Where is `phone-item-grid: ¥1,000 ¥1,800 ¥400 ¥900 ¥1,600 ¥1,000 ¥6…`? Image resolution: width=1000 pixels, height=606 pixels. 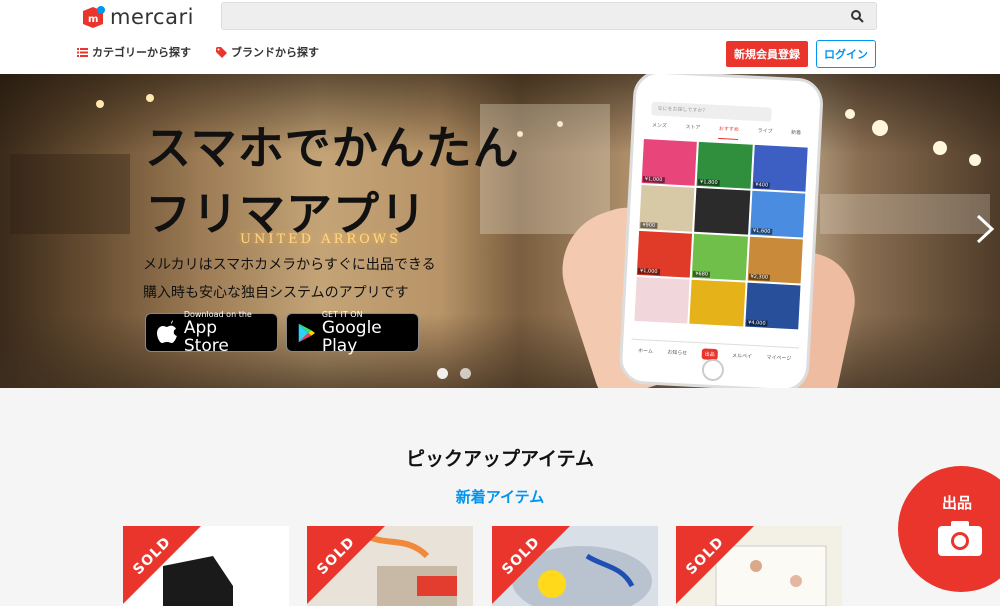
phone-item-grid: ¥1,000 ¥1,800 ¥400 ¥900 ¥1,600 ¥1,000 ¥6… is located at coordinates (720, 234).